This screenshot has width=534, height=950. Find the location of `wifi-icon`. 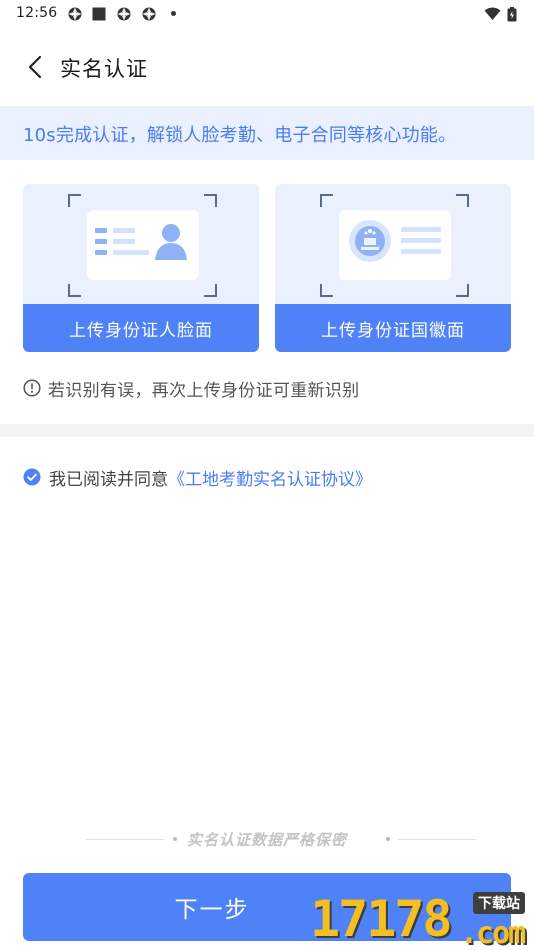

wifi-icon is located at coordinates (492, 13).